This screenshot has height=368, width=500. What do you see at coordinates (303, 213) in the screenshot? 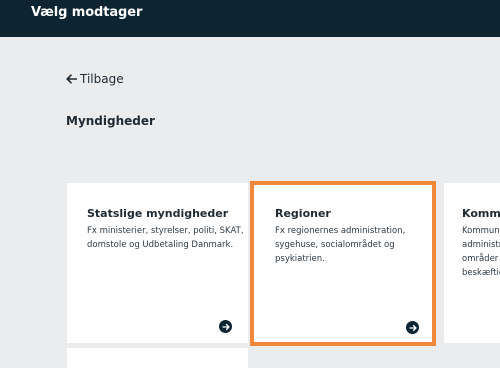
I see `card-title: Regioner` at bounding box center [303, 213].